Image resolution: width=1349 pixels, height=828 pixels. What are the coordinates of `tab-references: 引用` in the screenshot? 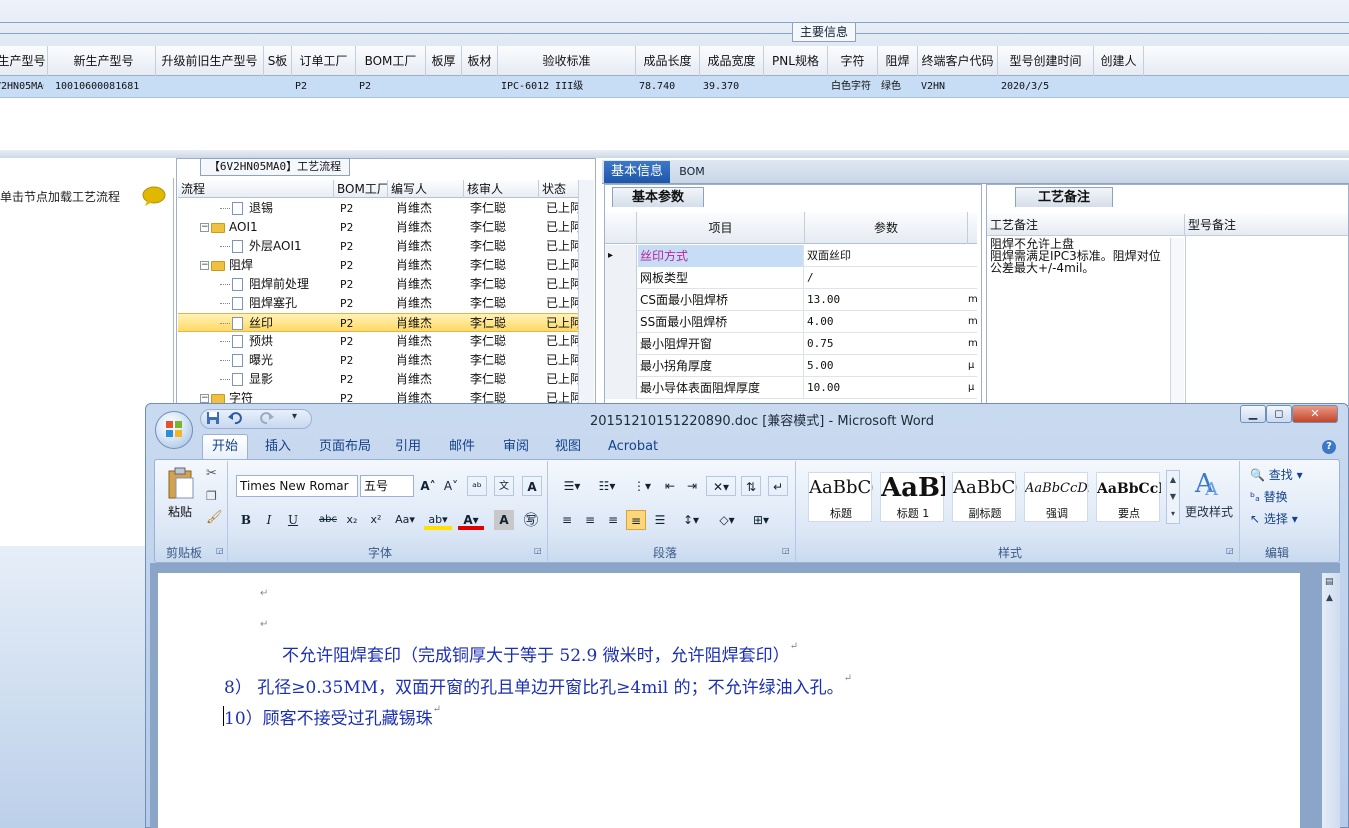 It's located at (408, 447).